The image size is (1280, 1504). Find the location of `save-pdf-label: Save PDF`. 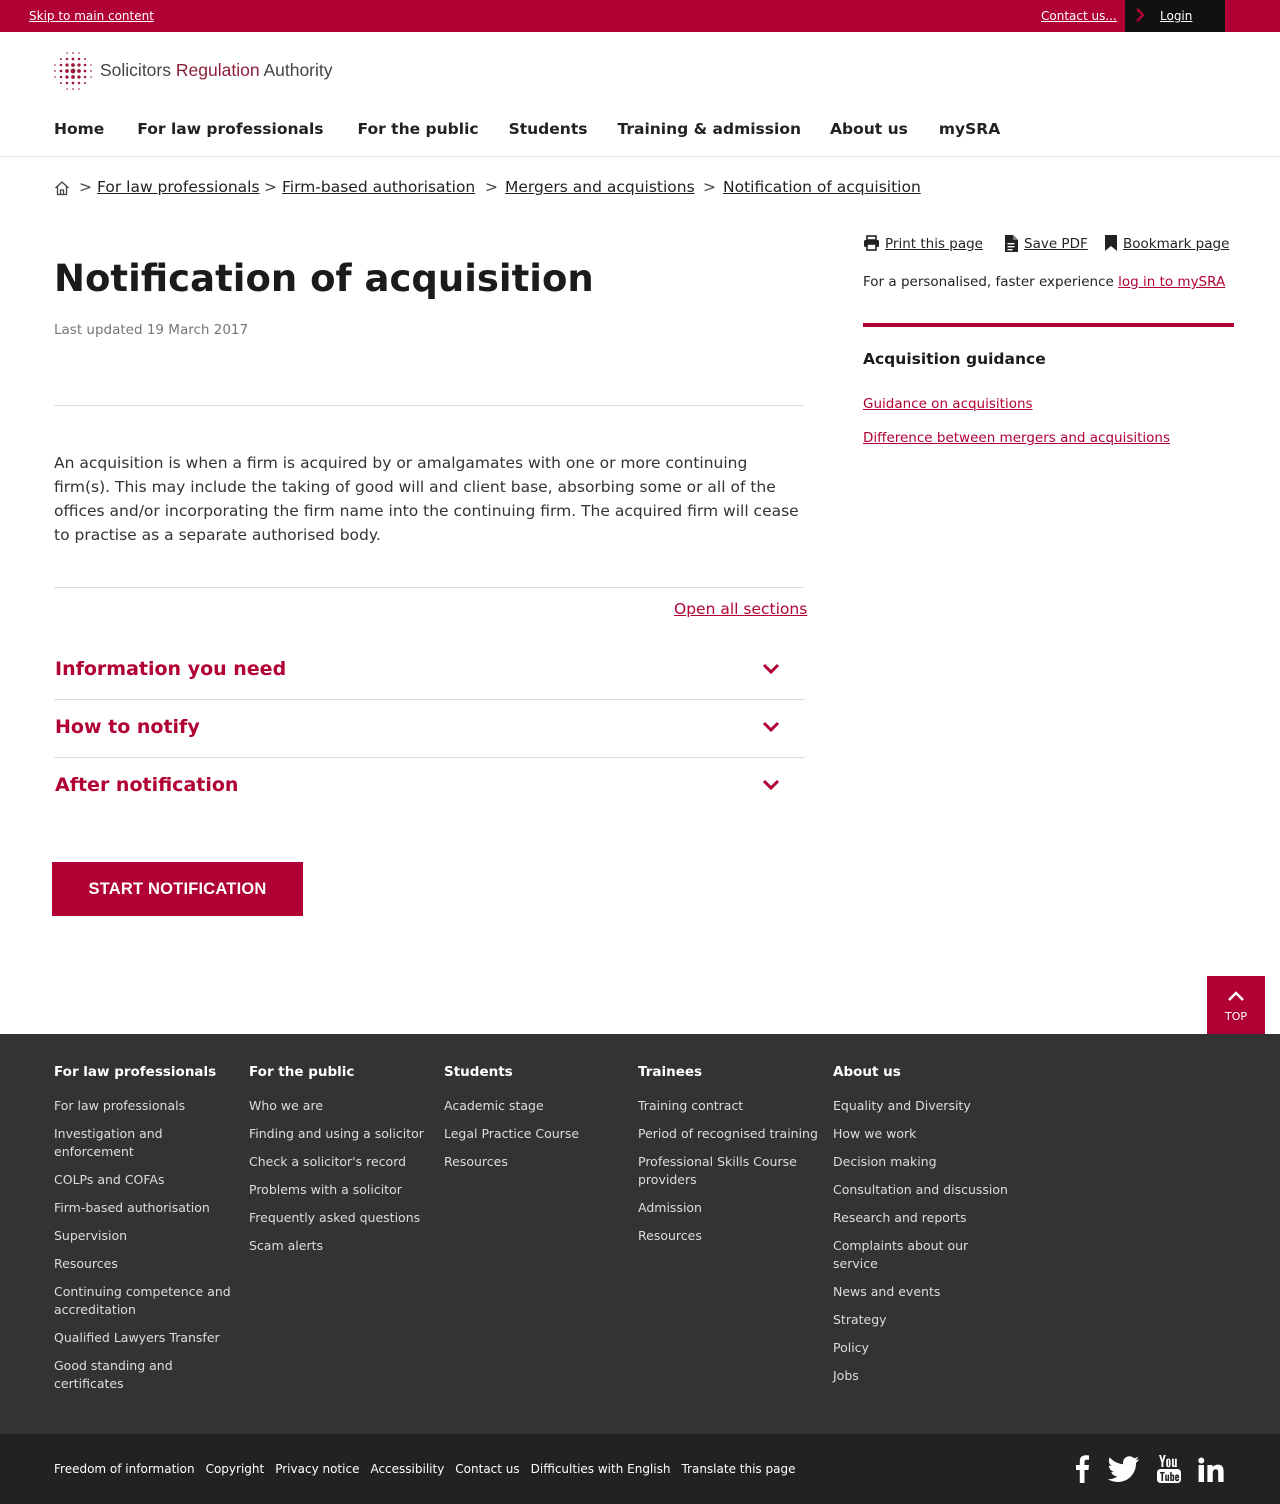

save-pdf-label: Save PDF is located at coordinates (1056, 244).